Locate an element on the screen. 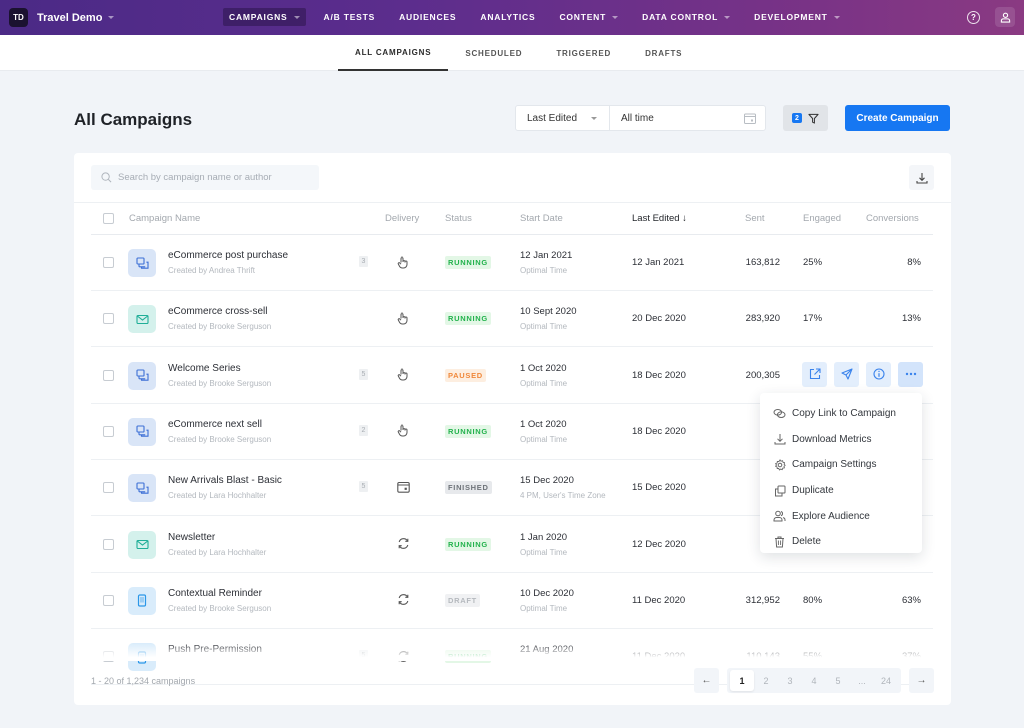 The width and height of the screenshot is (1024, 728). trash-icon is located at coordinates (779, 541).